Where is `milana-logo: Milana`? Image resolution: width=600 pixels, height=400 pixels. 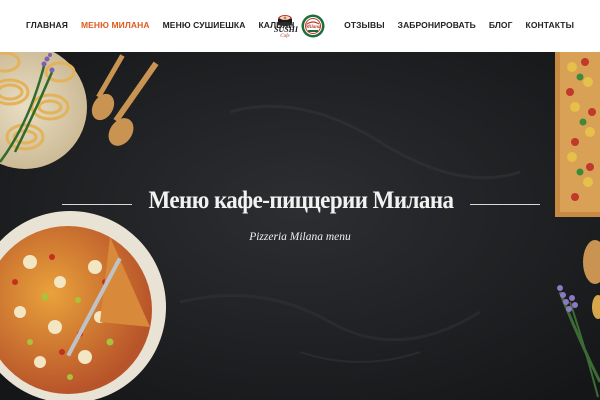 milana-logo: Milana is located at coordinates (313, 26).